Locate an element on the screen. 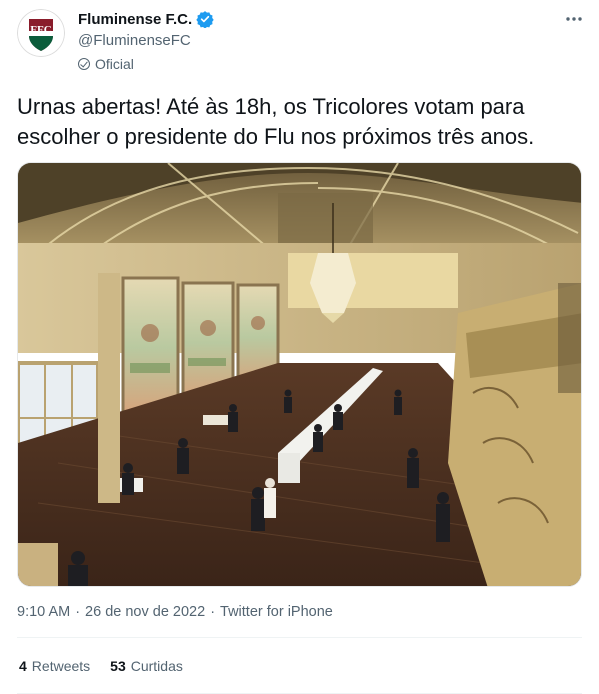  avatar: FFC is located at coordinates (41, 33).